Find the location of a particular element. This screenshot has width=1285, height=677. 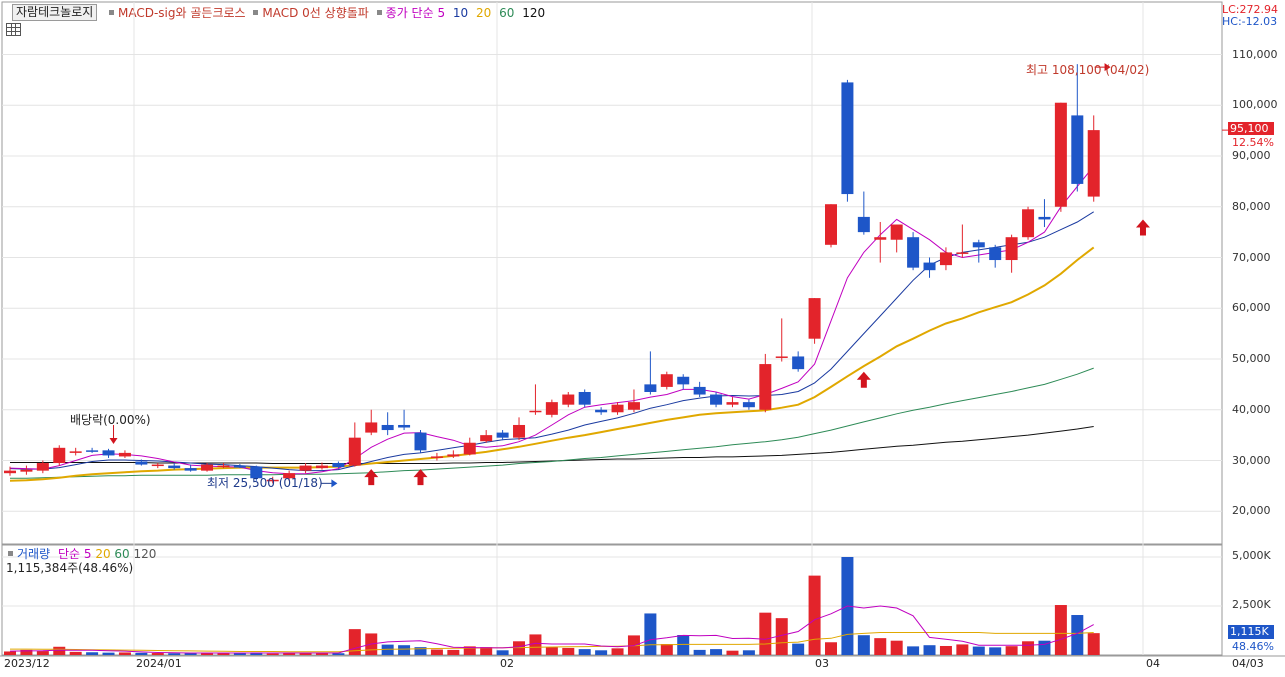

x-label: 02 is located at coordinates (507, 663).